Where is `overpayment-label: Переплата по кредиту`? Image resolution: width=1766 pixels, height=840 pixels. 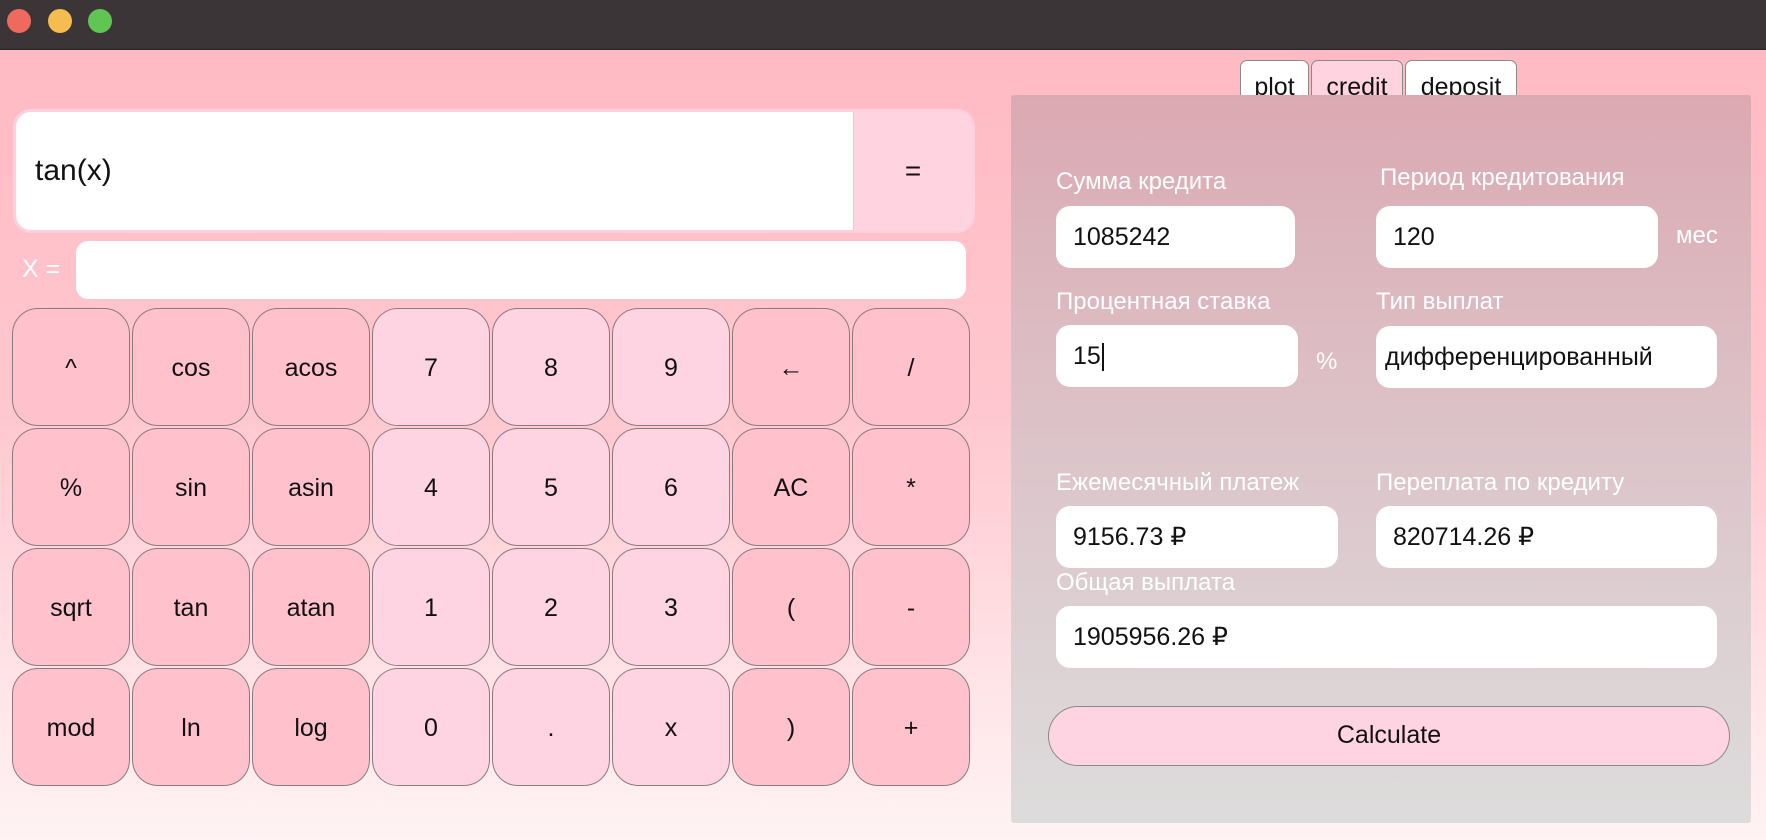 overpayment-label: Переплата по кредиту is located at coordinates (1500, 482).